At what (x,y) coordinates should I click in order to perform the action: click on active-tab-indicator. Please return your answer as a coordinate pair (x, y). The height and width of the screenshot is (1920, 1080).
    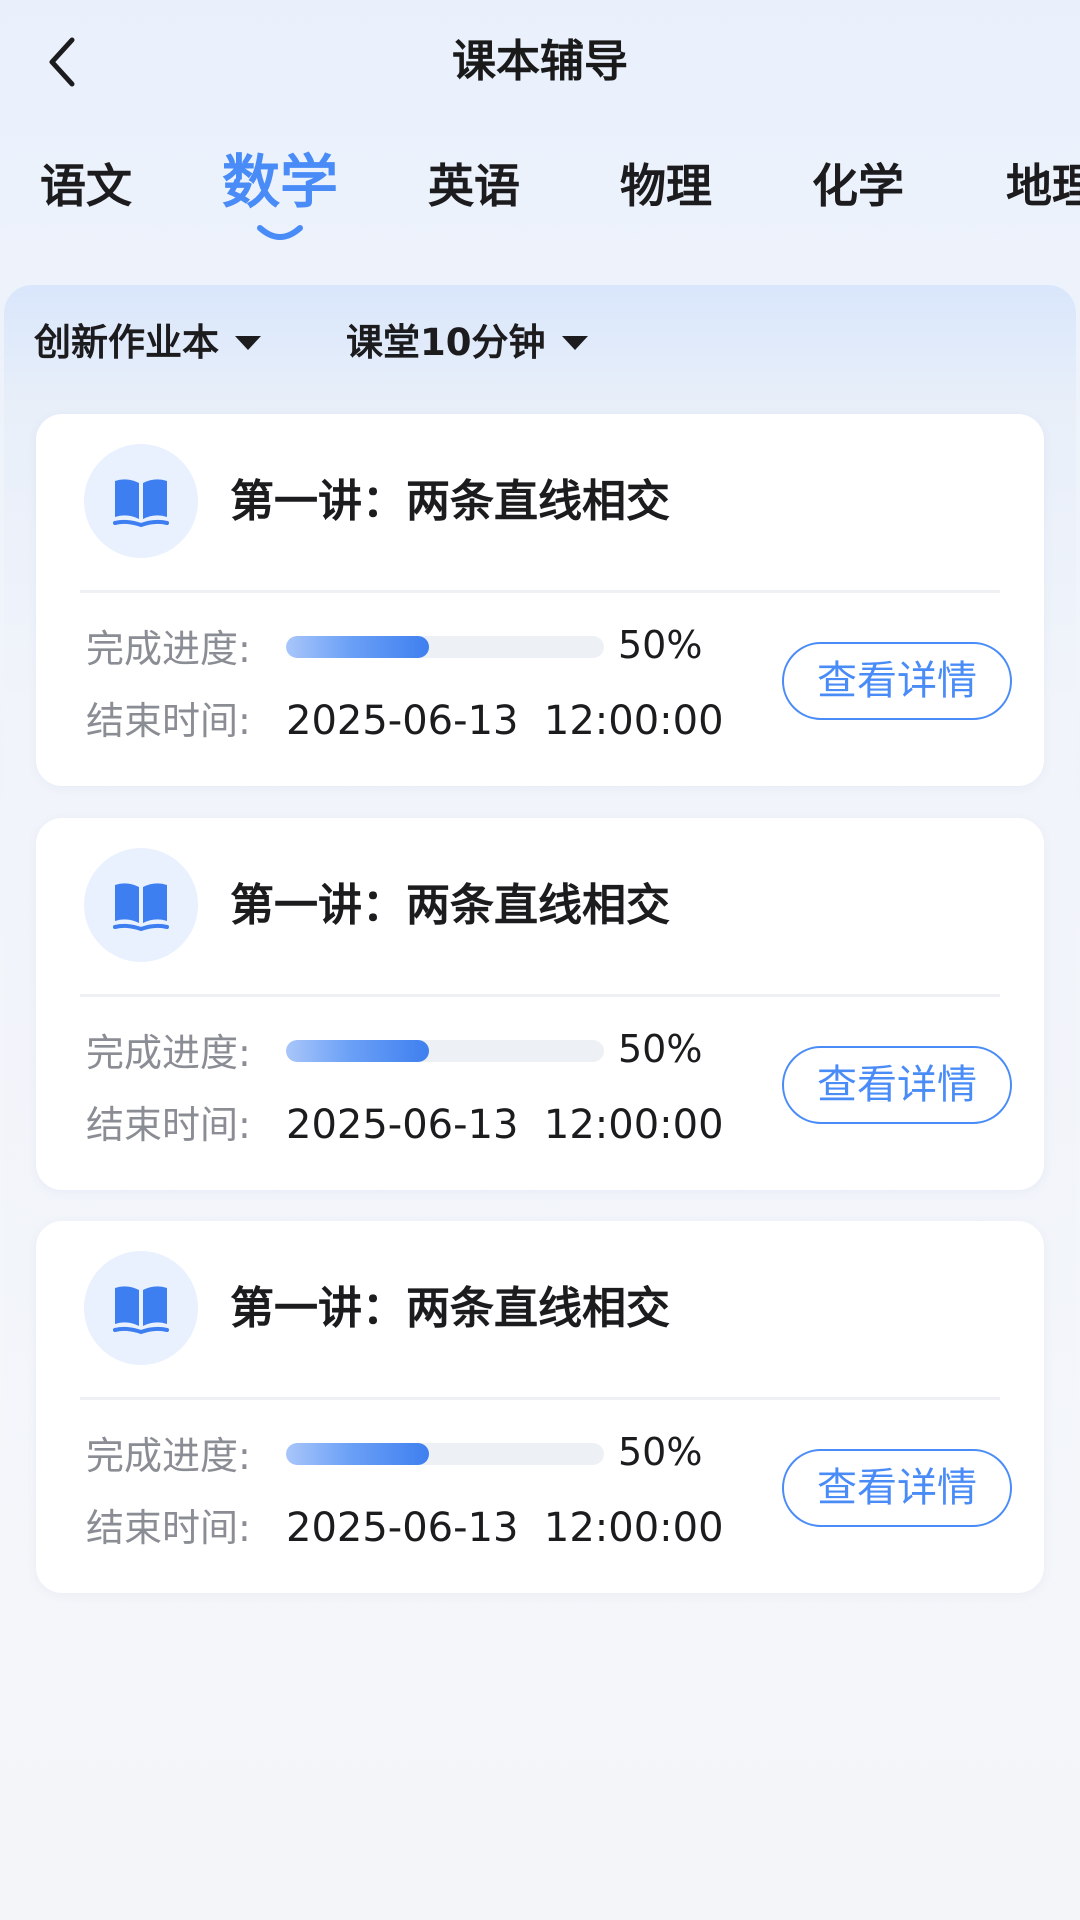
    Looking at the image, I should click on (280, 232).